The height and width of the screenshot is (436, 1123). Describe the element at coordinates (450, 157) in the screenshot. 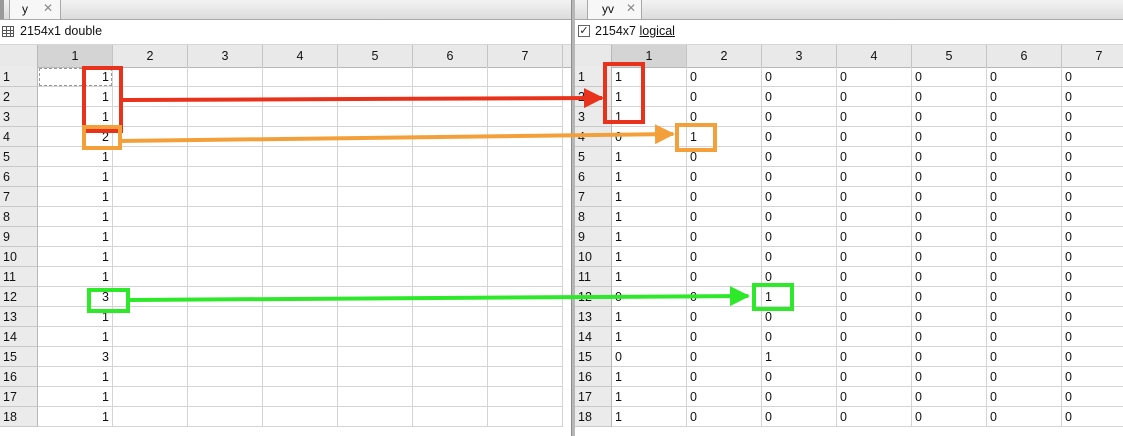

I see `cell-r5-c6` at that location.